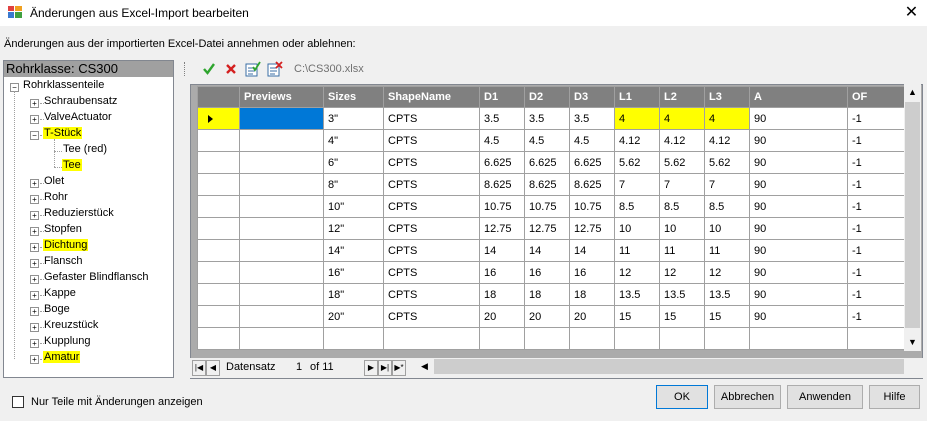  I want to click on column-header-shapename: ShapeName, so click(431, 97).